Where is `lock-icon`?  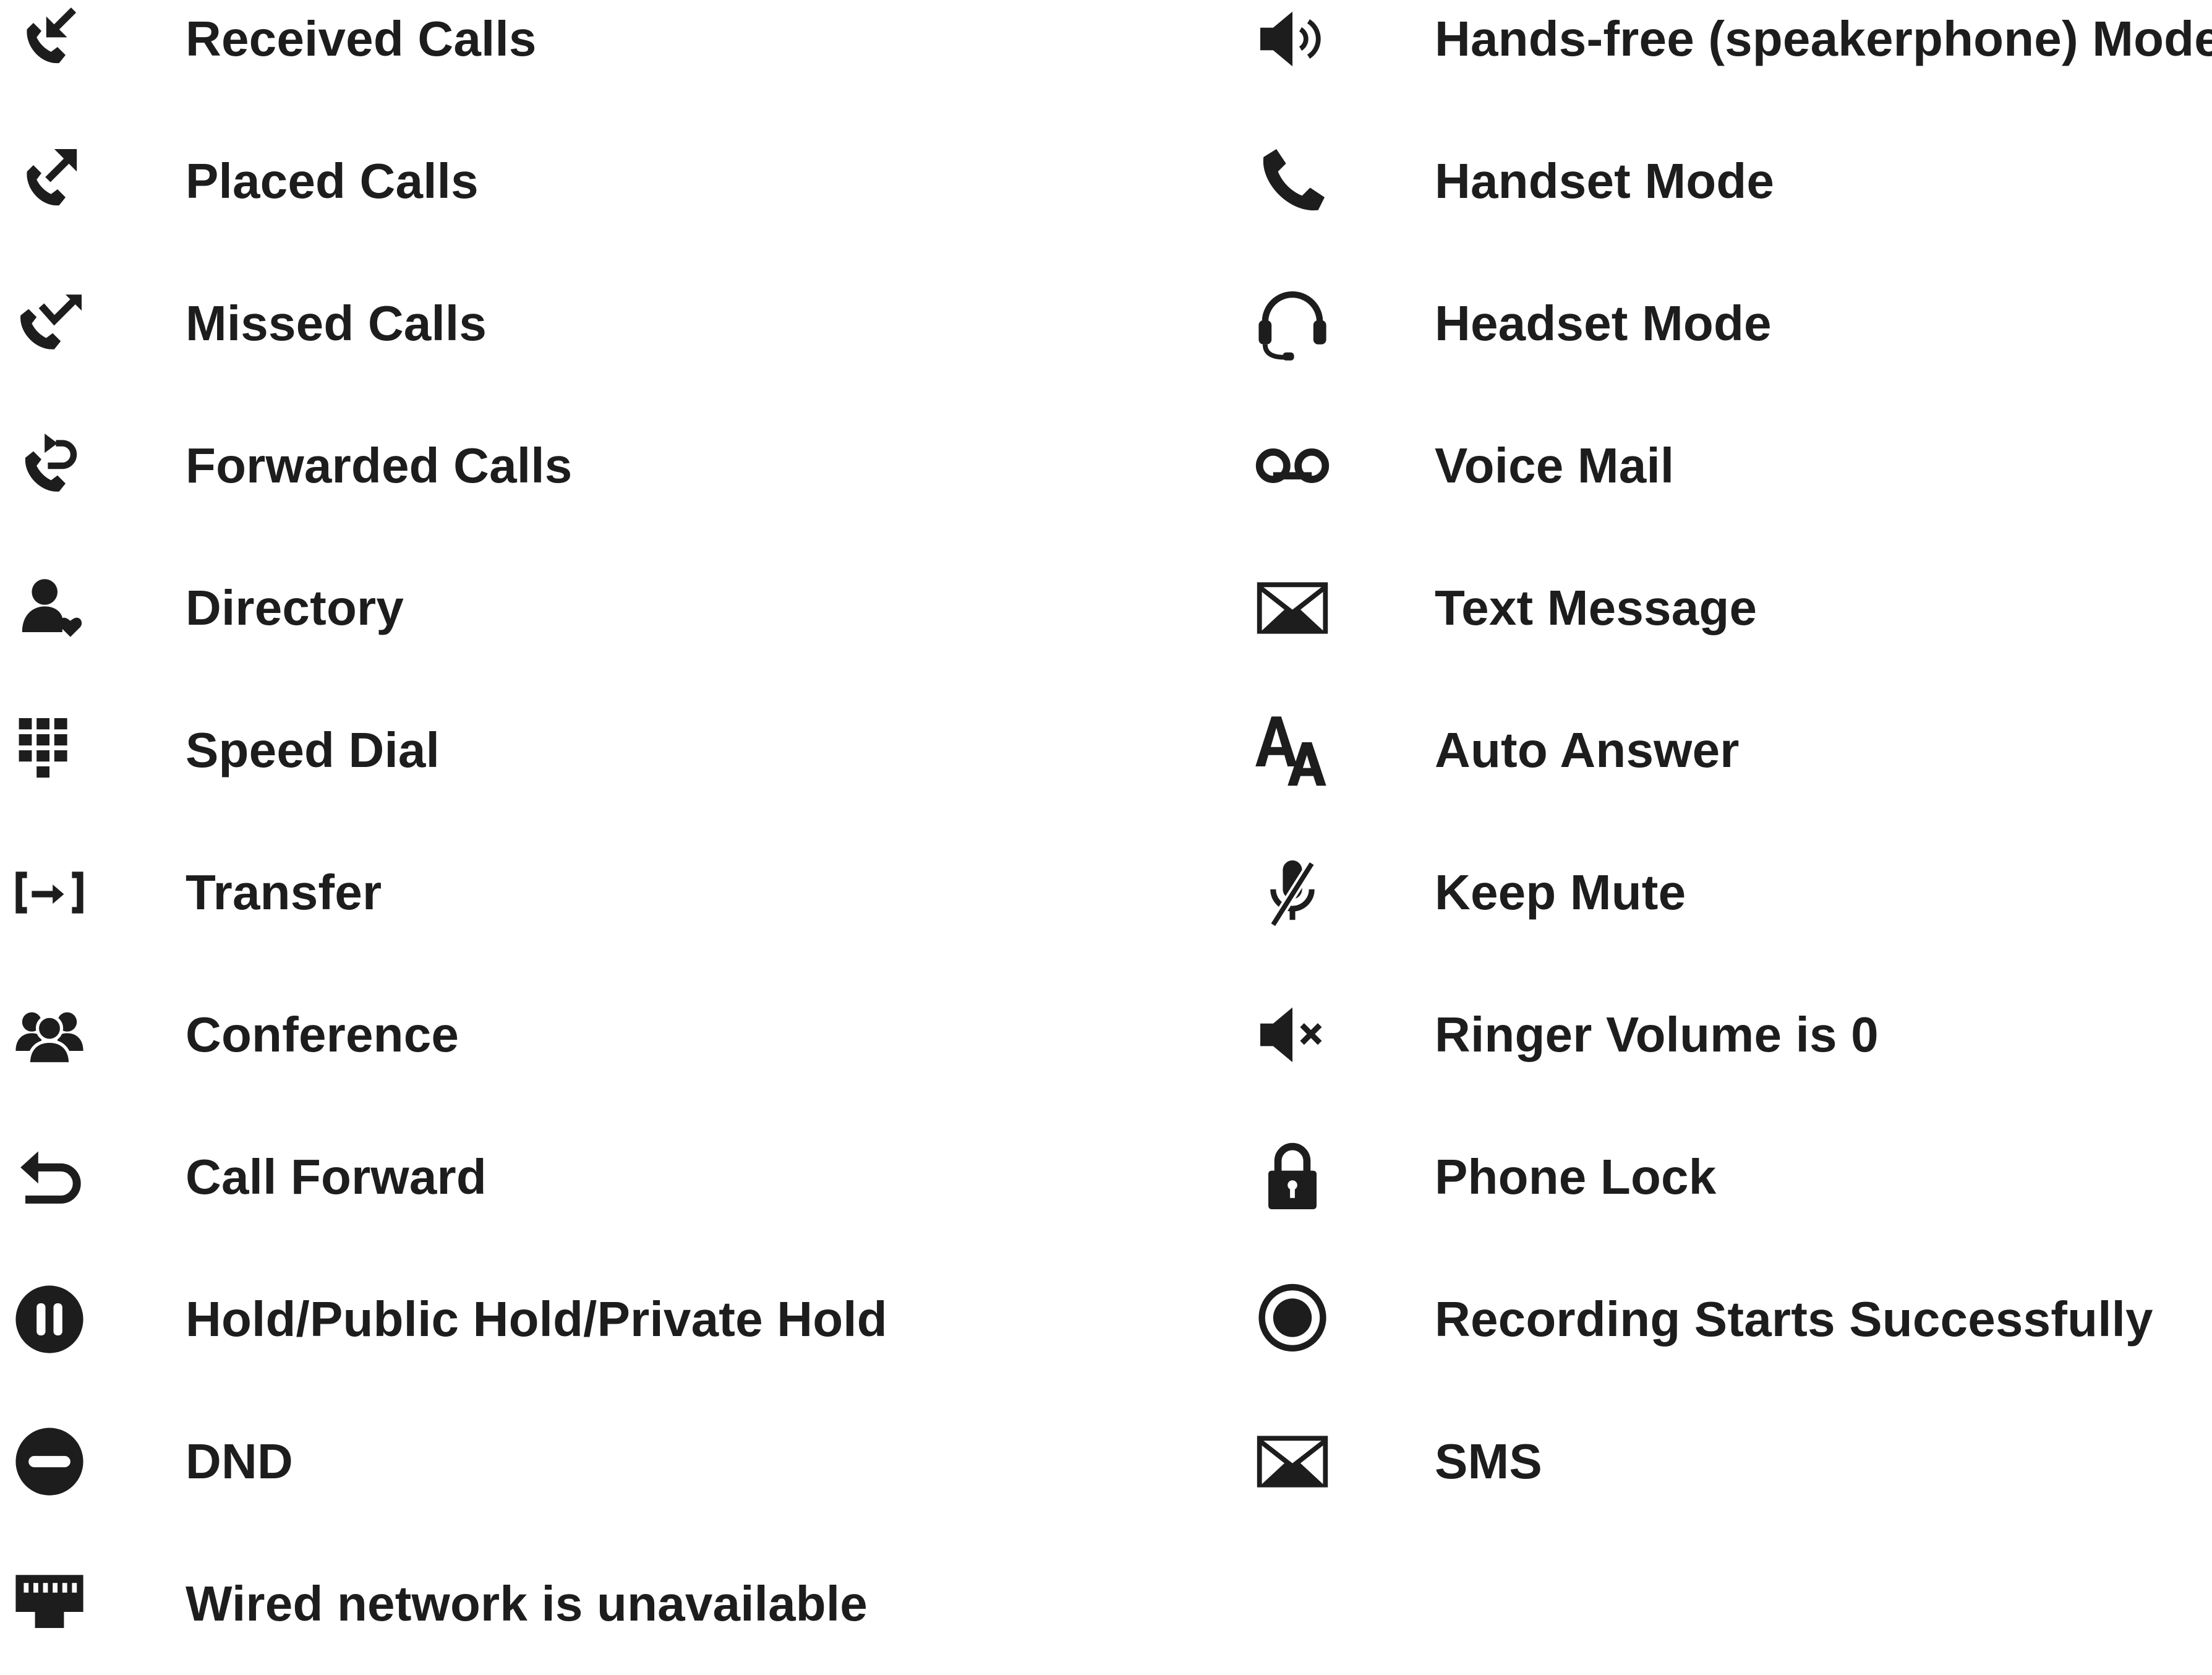 lock-icon is located at coordinates (1292, 1177).